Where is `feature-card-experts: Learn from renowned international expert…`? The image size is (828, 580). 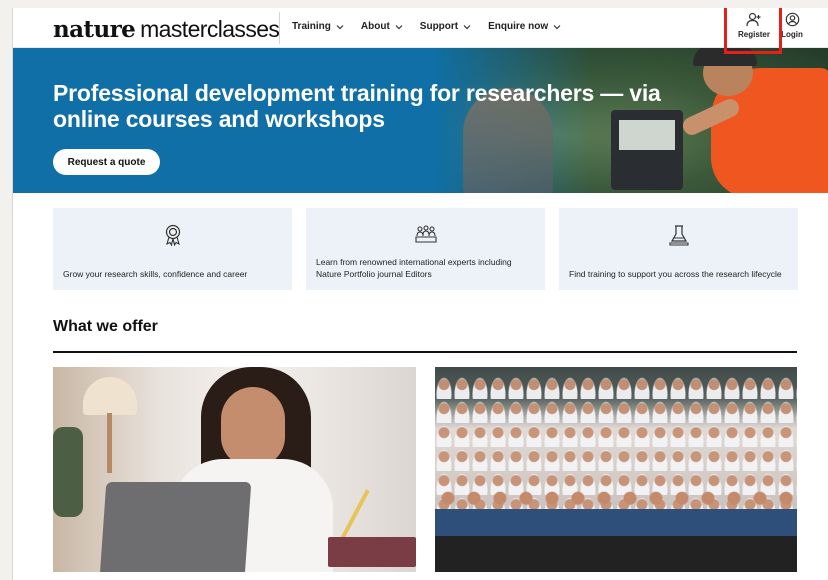
feature-card-experts: Learn from renowned international expert… is located at coordinates (425, 249).